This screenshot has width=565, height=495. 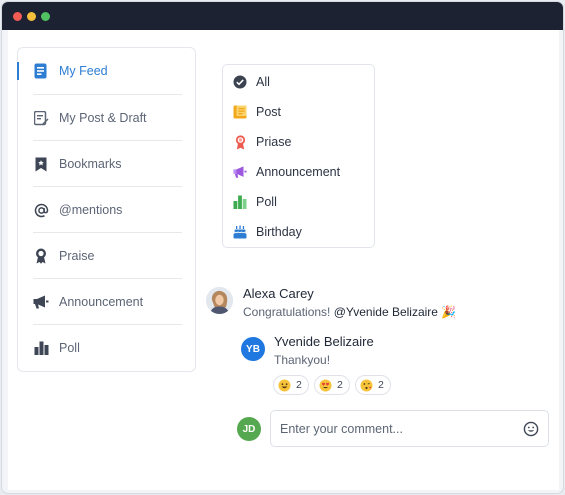 What do you see at coordinates (269, 112) in the screenshot?
I see `filter-item-label: Post` at bounding box center [269, 112].